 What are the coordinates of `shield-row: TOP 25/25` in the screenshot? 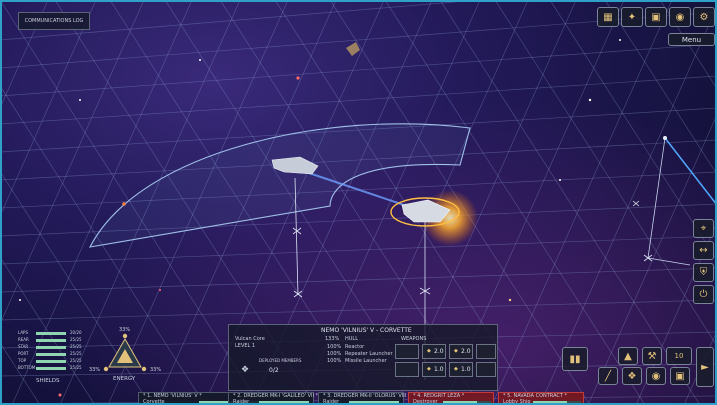 It's located at (53, 361).